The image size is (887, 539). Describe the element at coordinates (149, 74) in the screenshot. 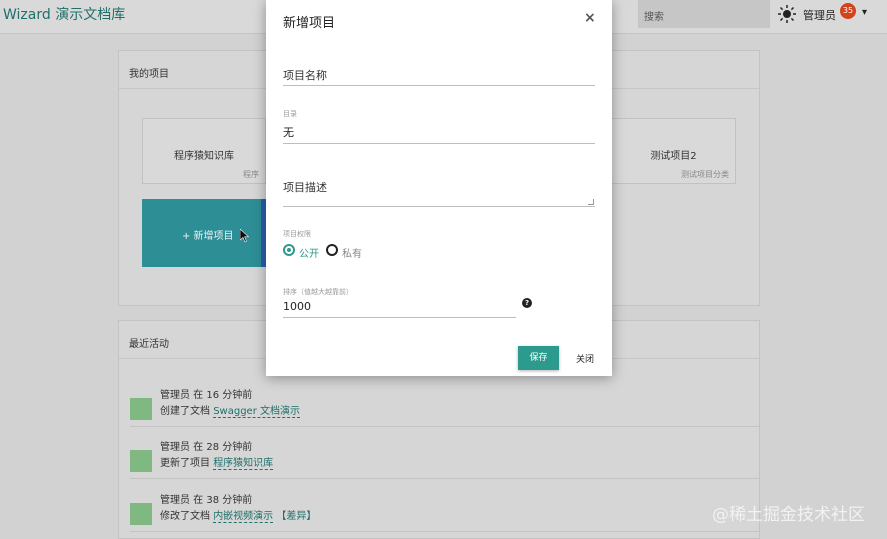

I see `panel-title: 我的项目` at that location.